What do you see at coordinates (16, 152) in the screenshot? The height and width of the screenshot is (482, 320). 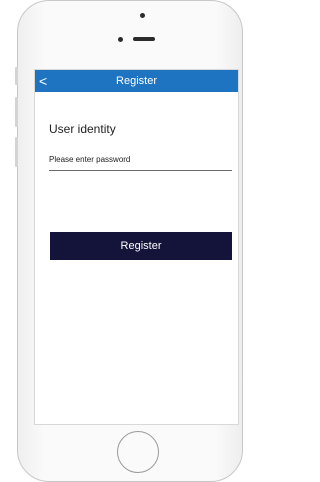 I see `volume-down-button` at bounding box center [16, 152].